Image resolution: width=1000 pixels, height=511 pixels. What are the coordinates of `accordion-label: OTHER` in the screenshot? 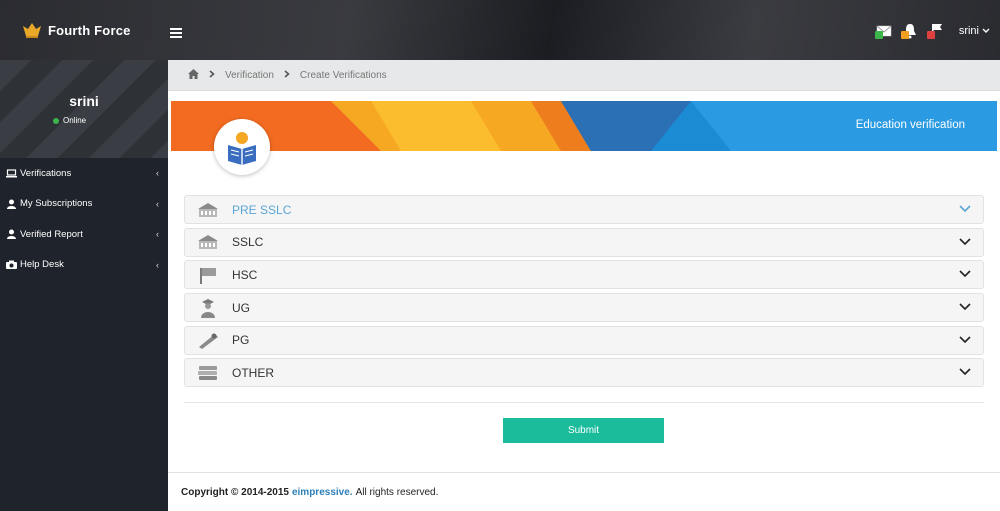 It's located at (253, 372).